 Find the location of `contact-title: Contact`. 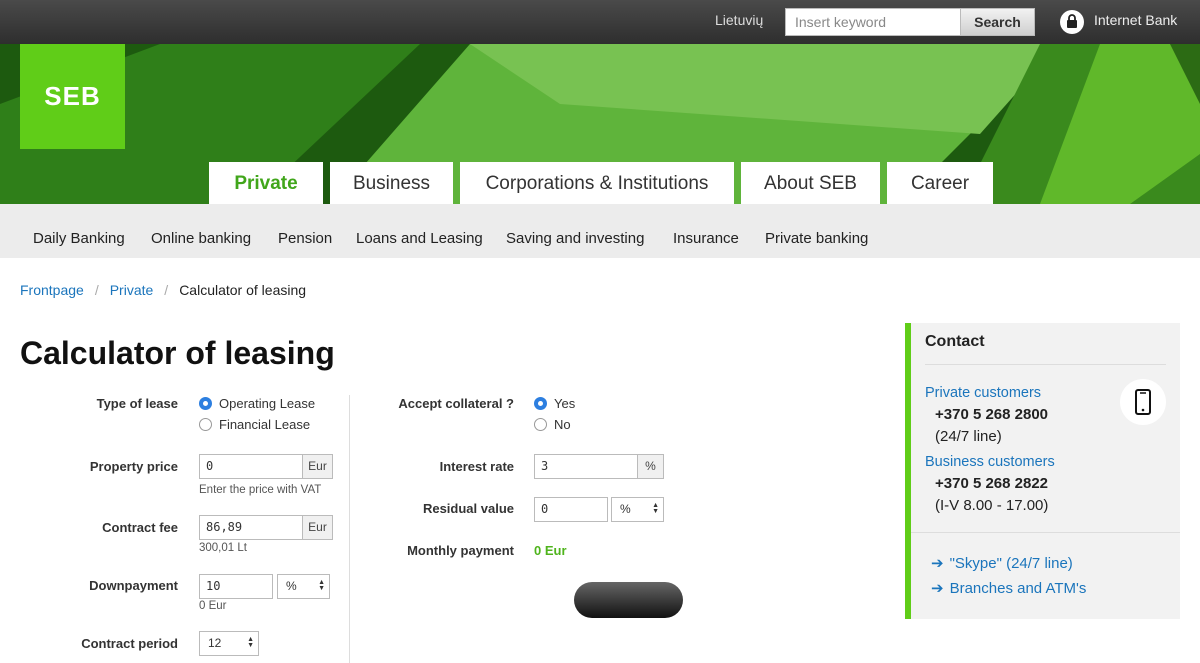

contact-title: Contact is located at coordinates (955, 341).